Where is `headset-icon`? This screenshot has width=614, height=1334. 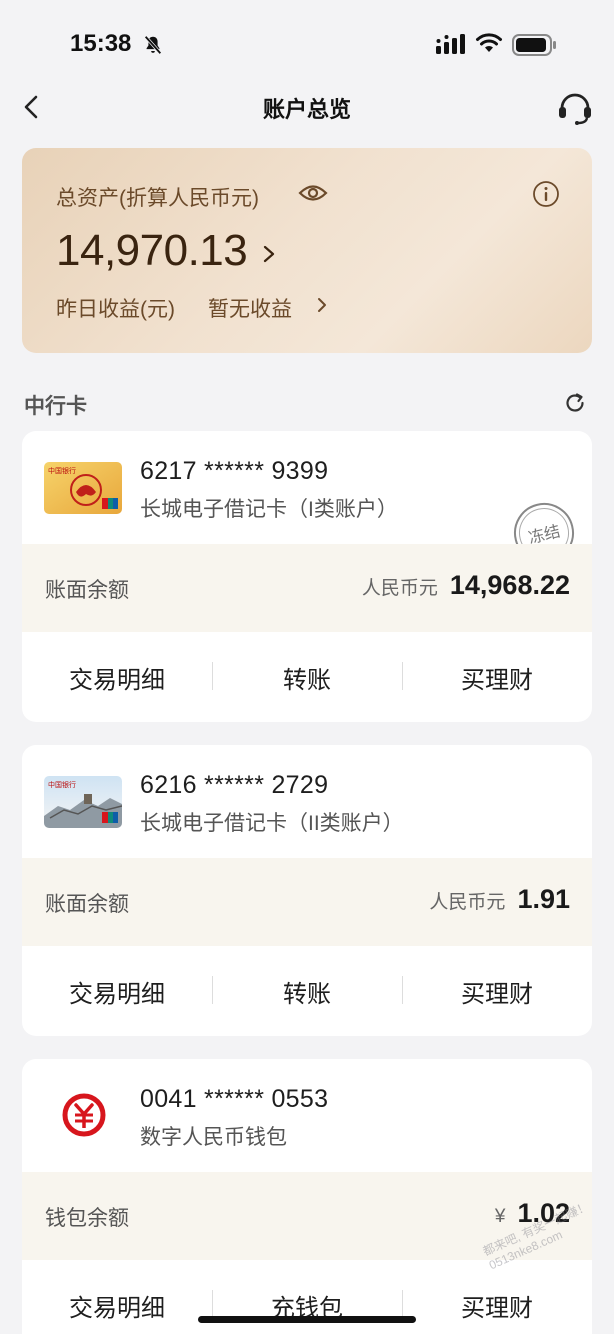 headset-icon is located at coordinates (575, 107).